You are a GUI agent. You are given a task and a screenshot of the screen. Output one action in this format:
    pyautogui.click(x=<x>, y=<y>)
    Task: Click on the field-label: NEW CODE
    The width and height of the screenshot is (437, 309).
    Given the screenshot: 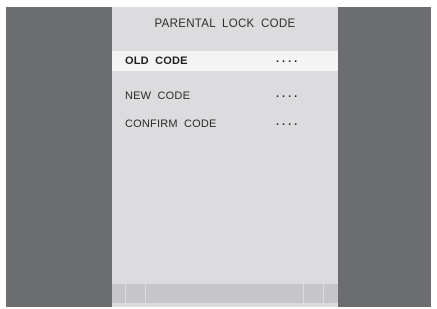 What is the action you would take?
    pyautogui.click(x=158, y=96)
    